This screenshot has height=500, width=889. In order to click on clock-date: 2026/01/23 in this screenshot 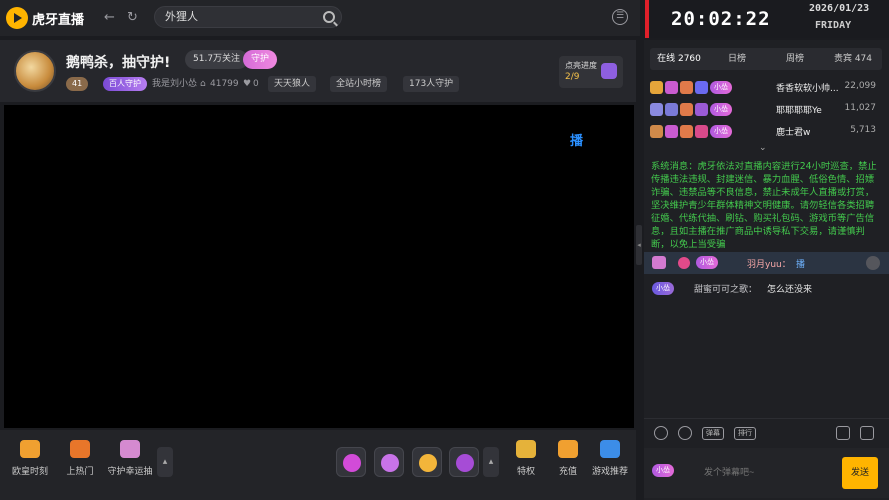, I will do `click(839, 8)`.